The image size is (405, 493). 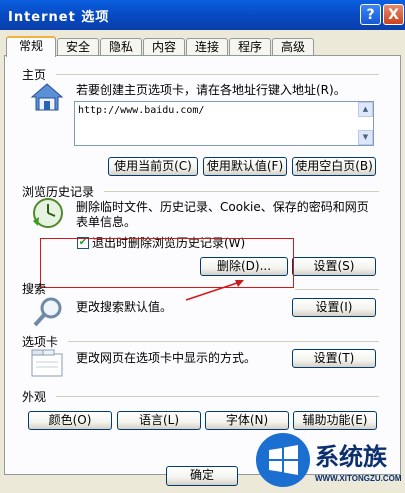 I want to click on tab-content: 内容, so click(x=164, y=47).